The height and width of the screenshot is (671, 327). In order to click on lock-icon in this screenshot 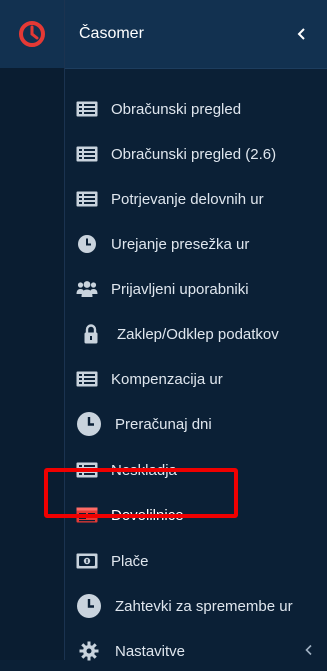, I will do `click(91, 334)`.